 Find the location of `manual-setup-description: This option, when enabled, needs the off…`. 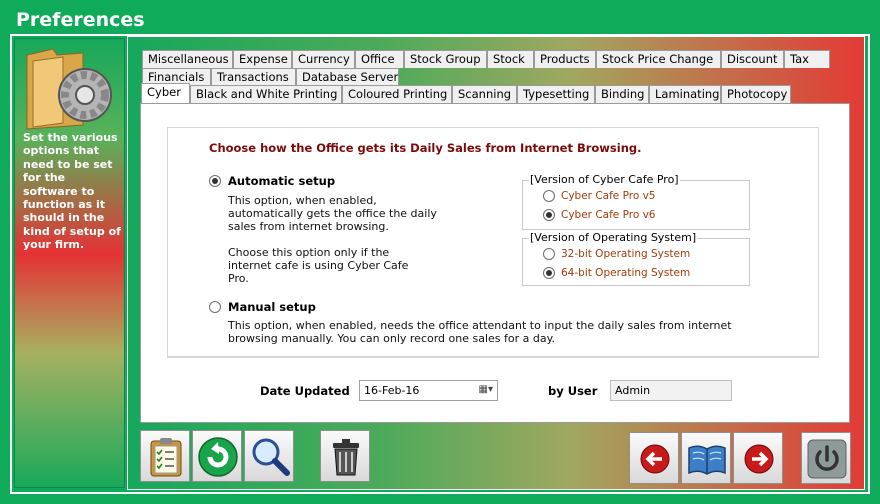

manual-setup-description: This option, when enabled, needs the off… is located at coordinates (480, 332).